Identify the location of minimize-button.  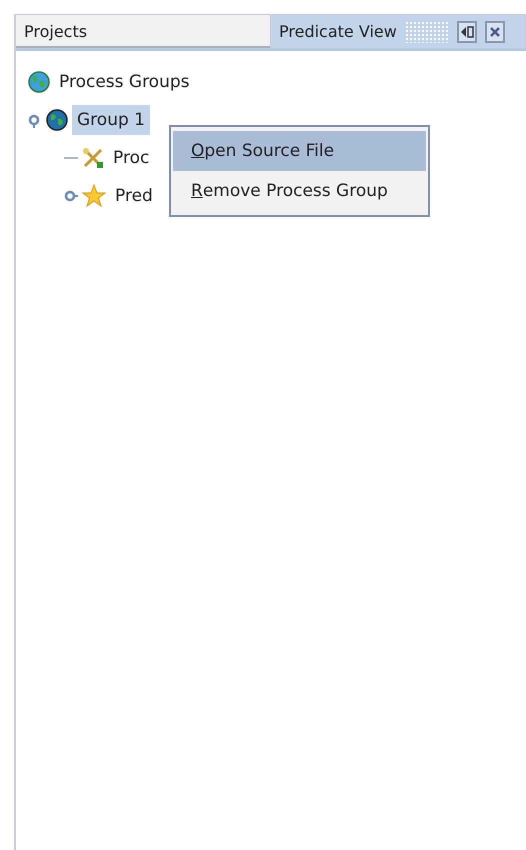
(466, 31).